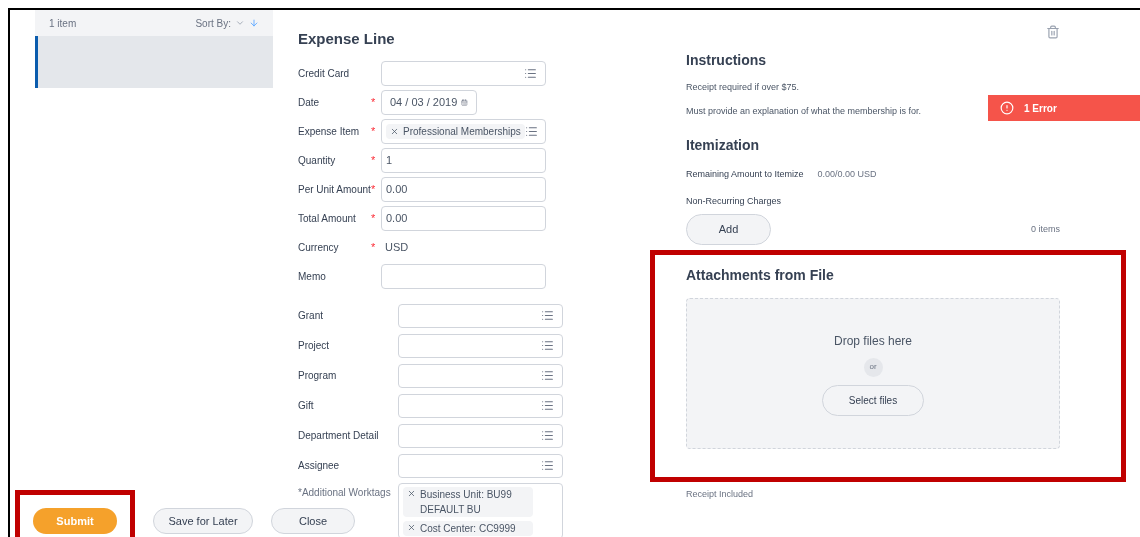 Image resolution: width=1140 pixels, height=537 pixels. Describe the element at coordinates (397, 247) in the screenshot. I see `field-value: USD` at that location.